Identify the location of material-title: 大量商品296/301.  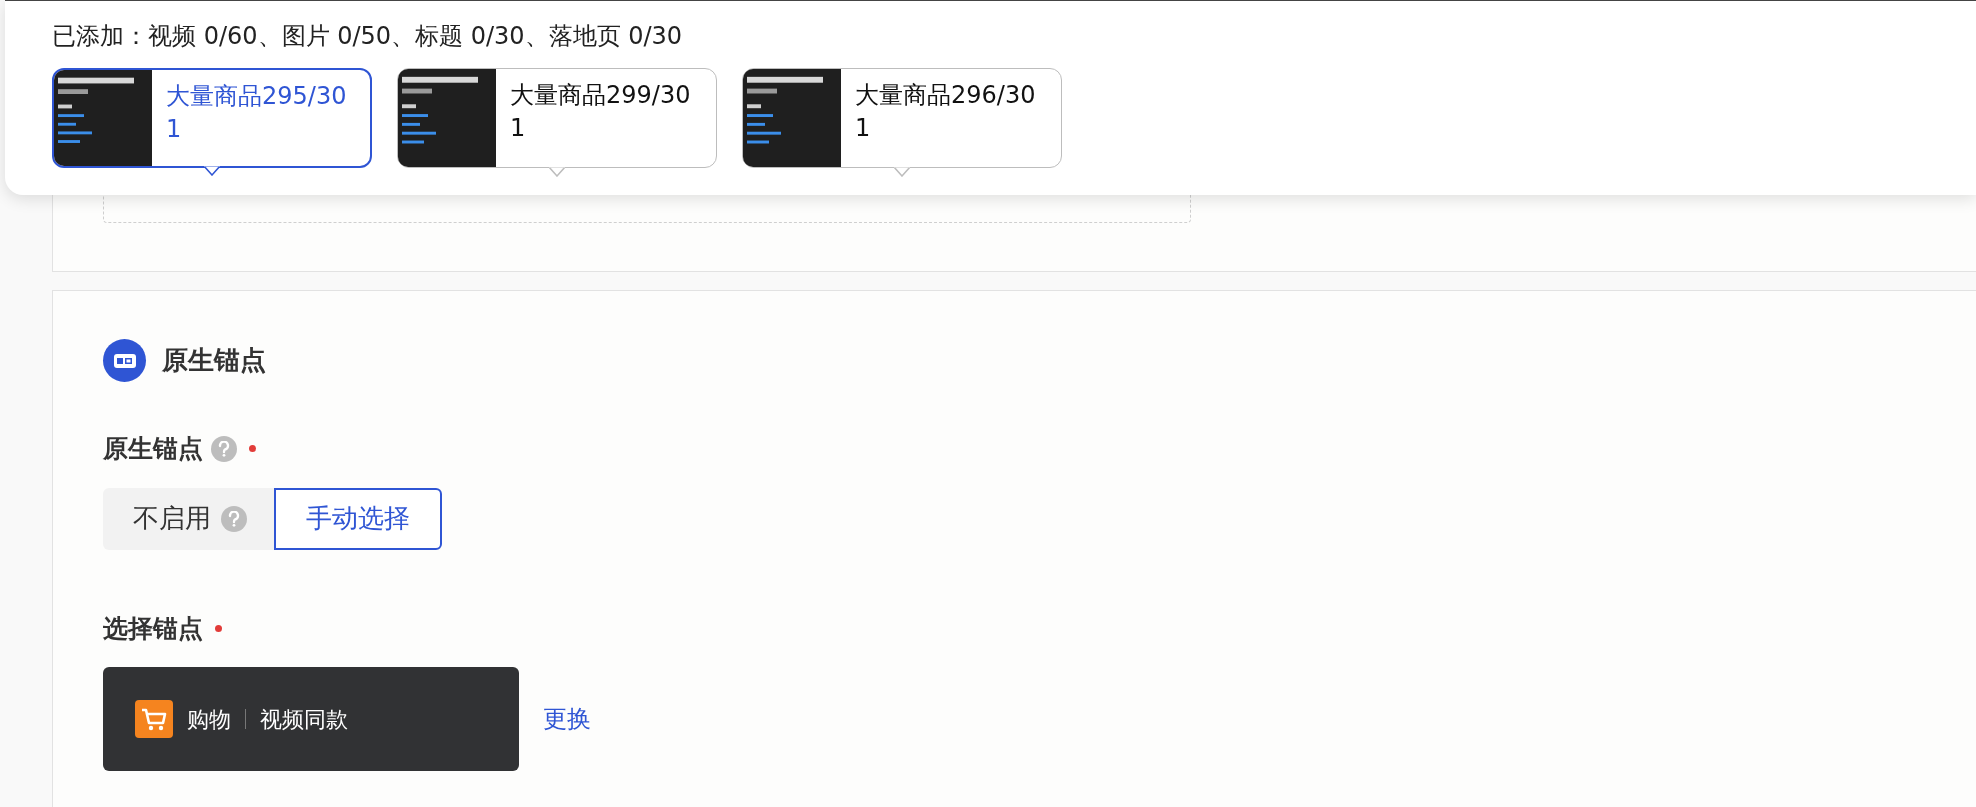
(945, 112).